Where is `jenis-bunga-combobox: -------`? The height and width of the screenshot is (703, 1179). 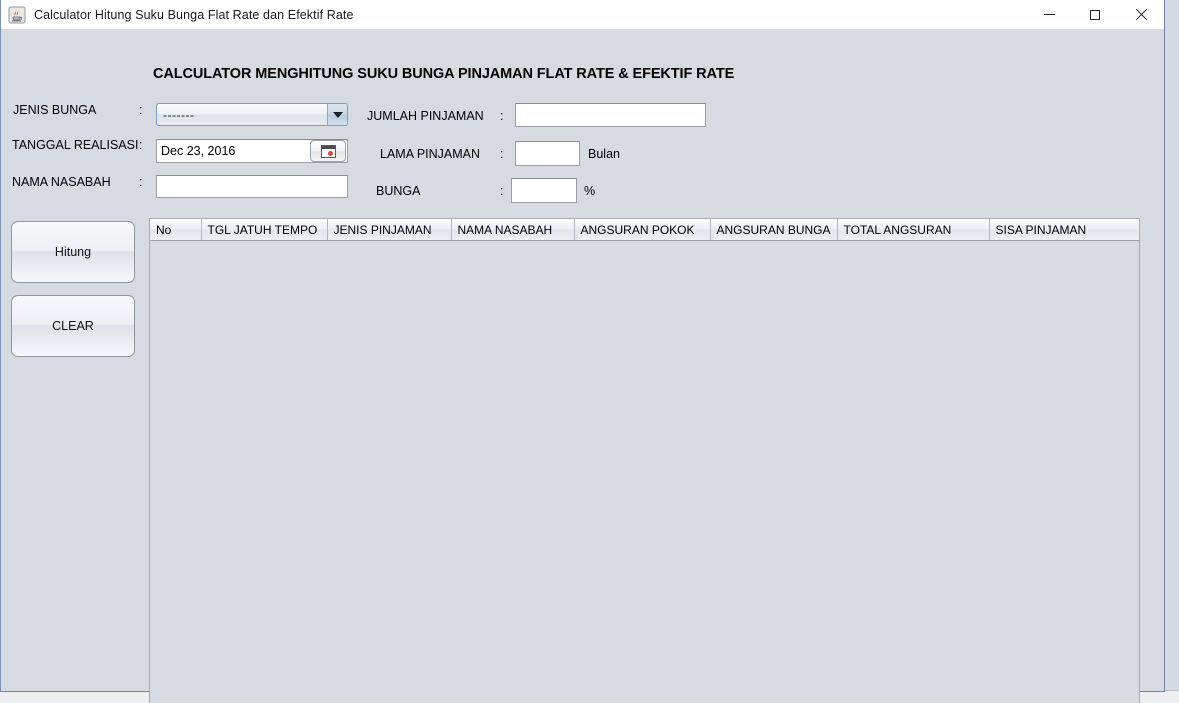 jenis-bunga-combobox: ------- is located at coordinates (252, 114).